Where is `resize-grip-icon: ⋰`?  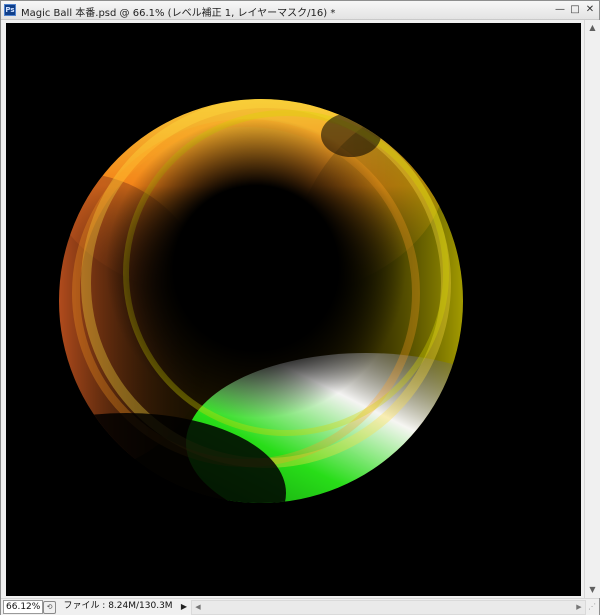
resize-grip-icon: ⋰ is located at coordinates (592, 606).